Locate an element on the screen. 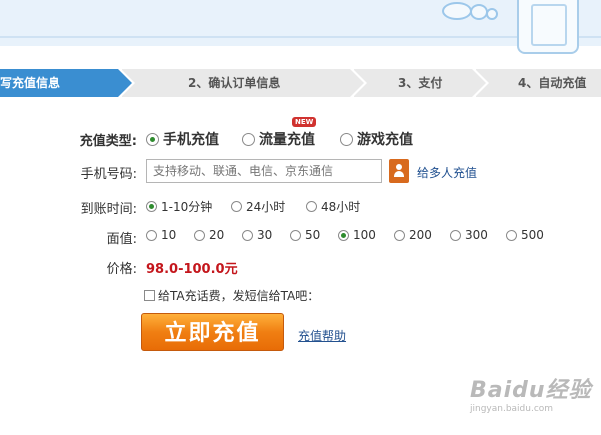  amount-option: 20 is located at coordinates (209, 235).